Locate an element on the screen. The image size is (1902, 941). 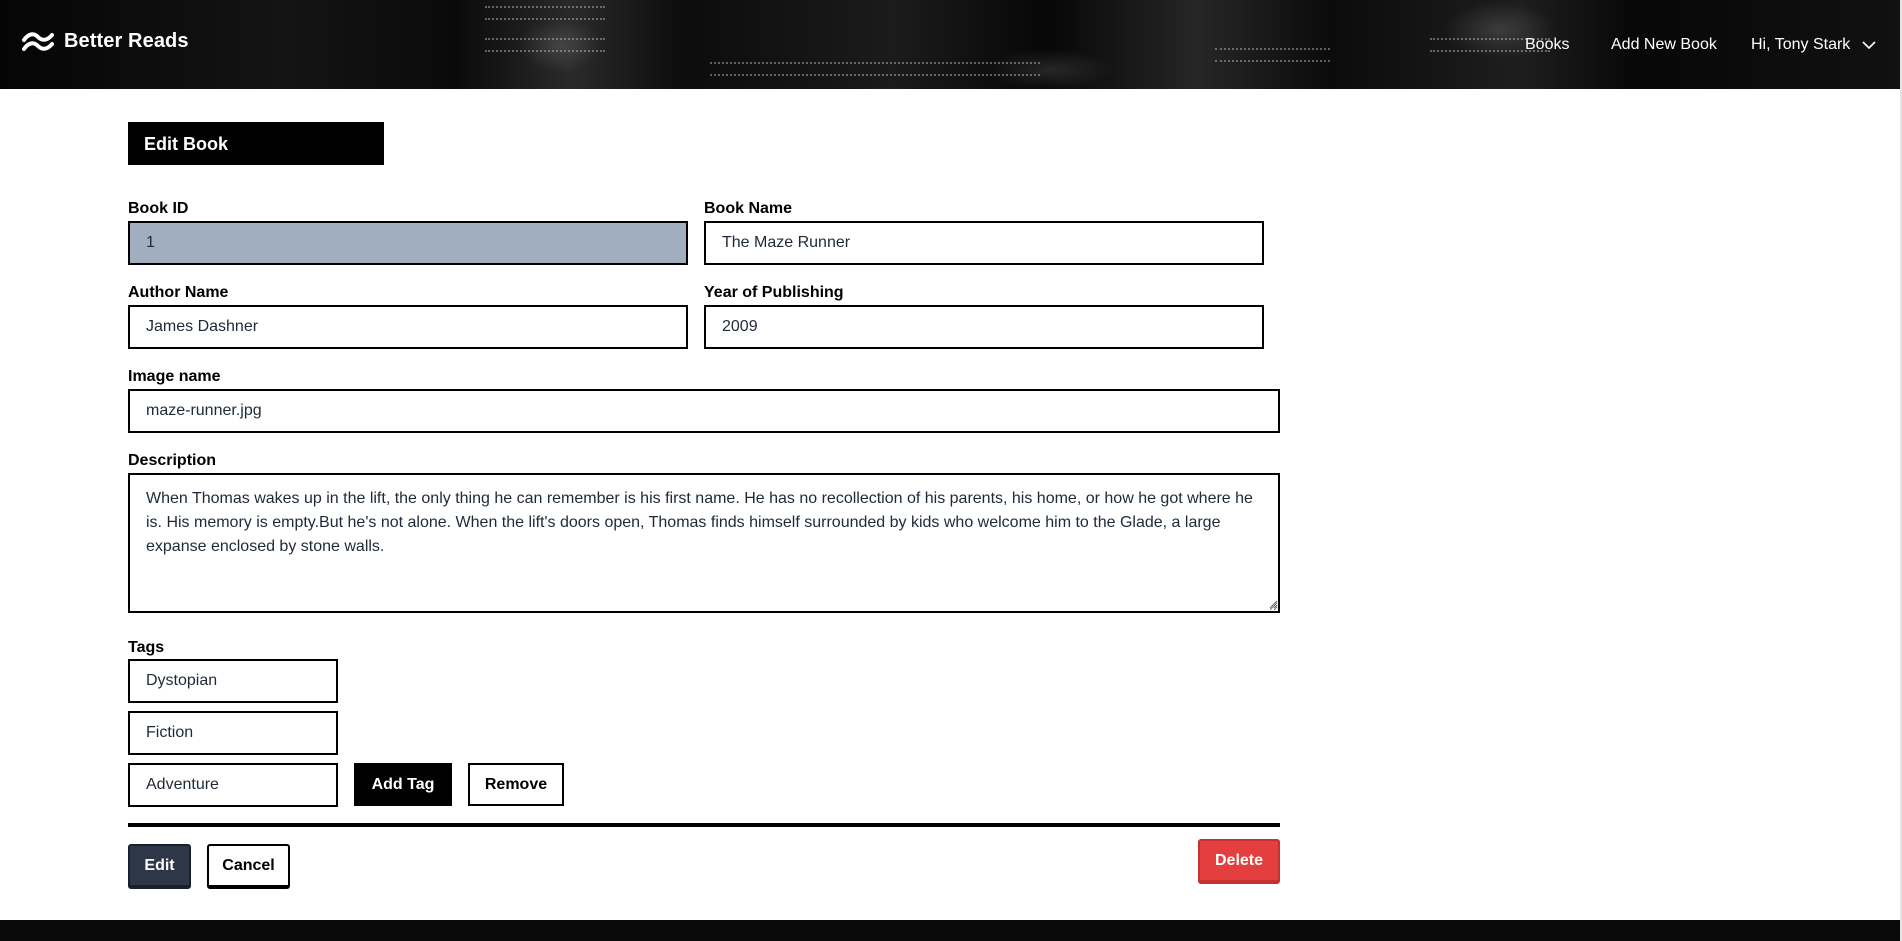
user-menu: Hi, Tony Stark is located at coordinates (1813, 45).